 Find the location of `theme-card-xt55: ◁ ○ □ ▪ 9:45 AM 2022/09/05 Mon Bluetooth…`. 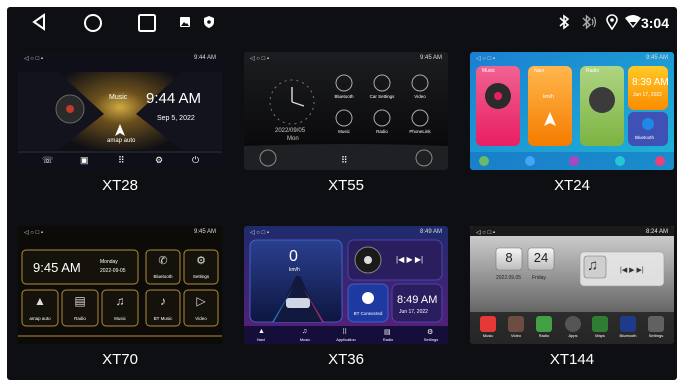

theme-card-xt55: ◁ ○ □ ▪ 9:45 AM 2022/09/05 Mon Bluetooth… is located at coordinates (346, 111).